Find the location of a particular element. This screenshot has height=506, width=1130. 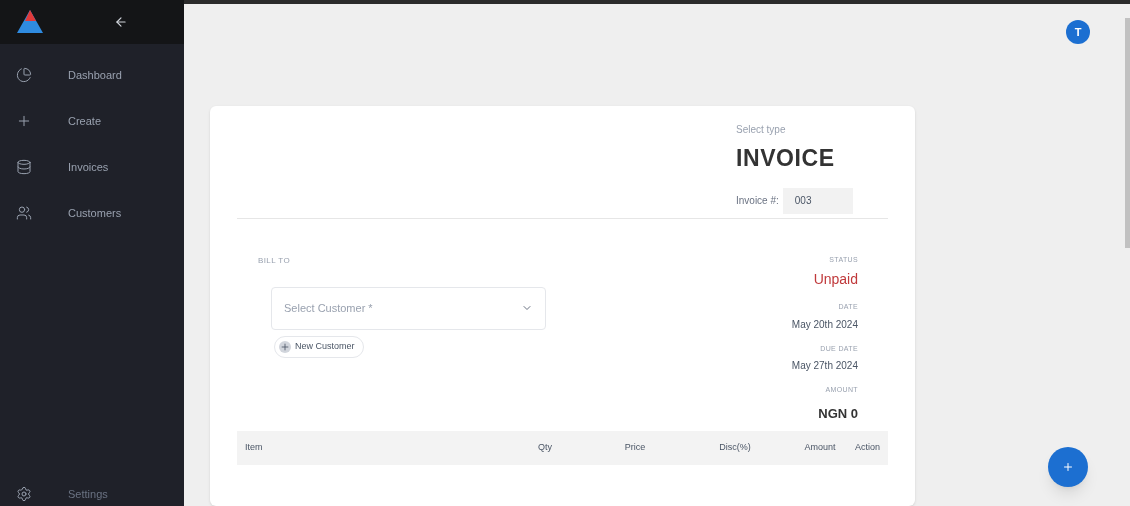

column-header: Amount is located at coordinates (820, 448).